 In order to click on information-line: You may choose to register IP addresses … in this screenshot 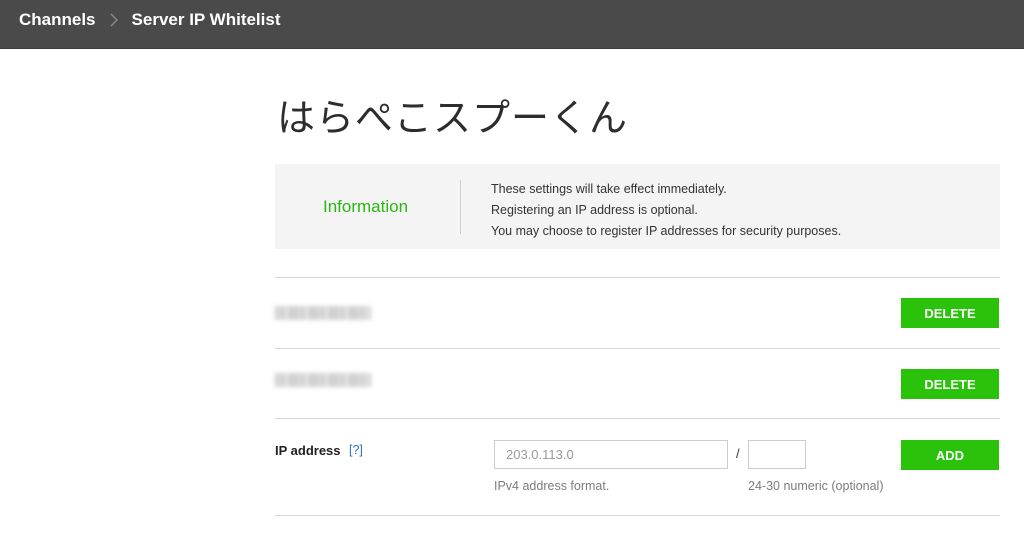, I will do `click(666, 231)`.